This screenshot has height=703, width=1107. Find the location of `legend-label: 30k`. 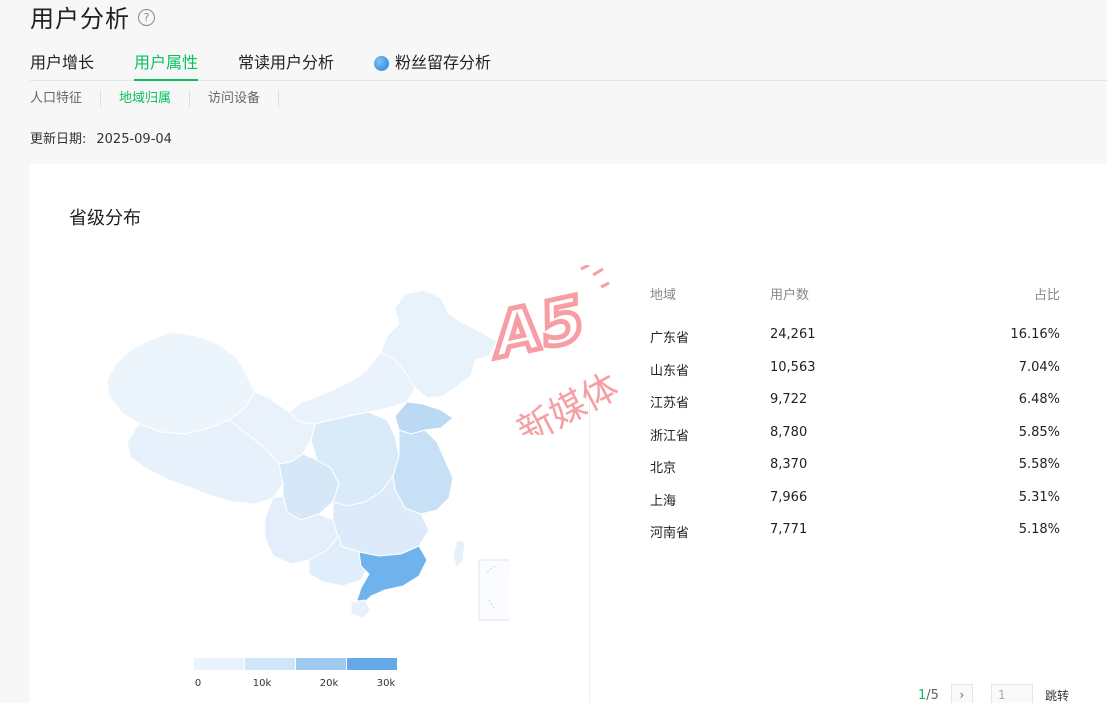

legend-label: 30k is located at coordinates (386, 683).